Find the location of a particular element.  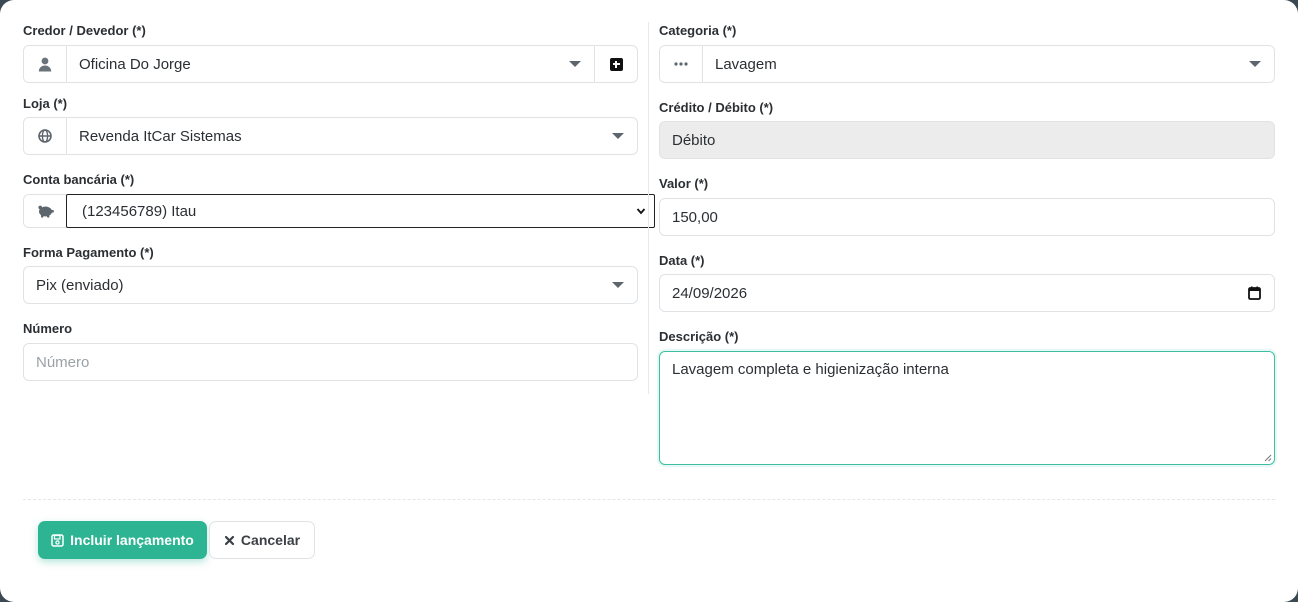

numero-label: Número is located at coordinates (48, 328).